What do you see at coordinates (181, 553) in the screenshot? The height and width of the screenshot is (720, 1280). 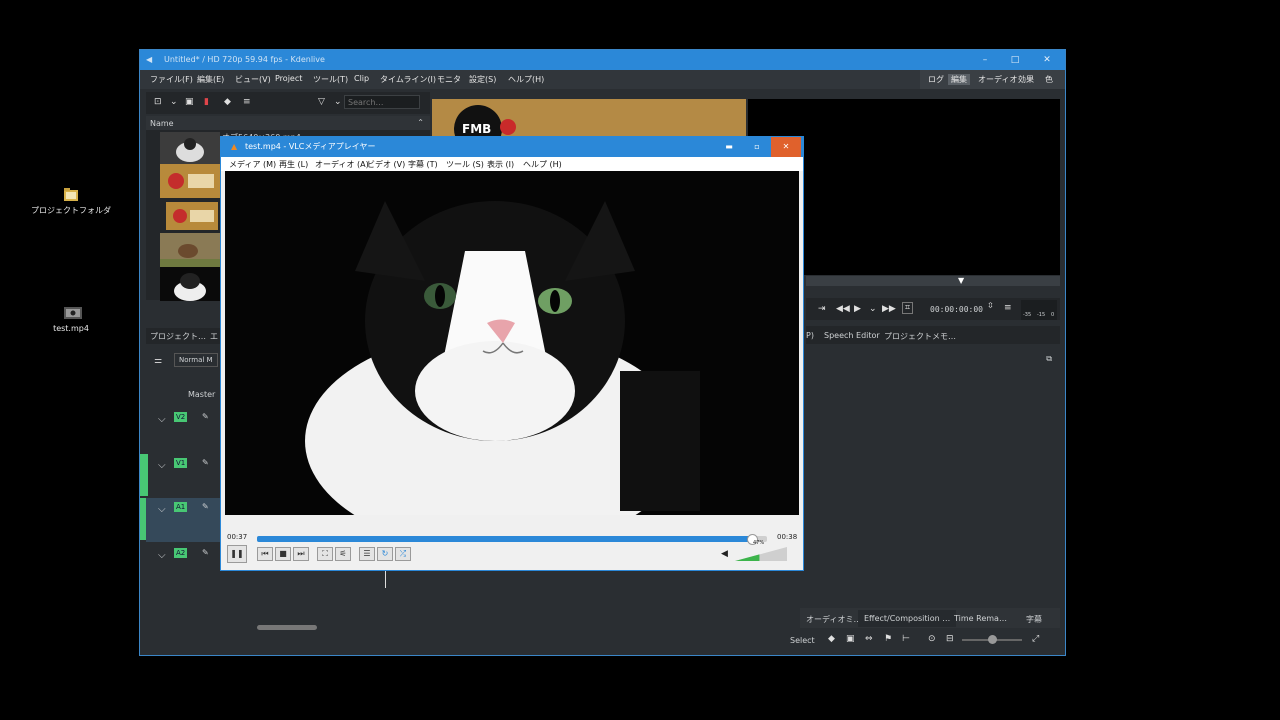 I see `track-name: A2` at bounding box center [181, 553].